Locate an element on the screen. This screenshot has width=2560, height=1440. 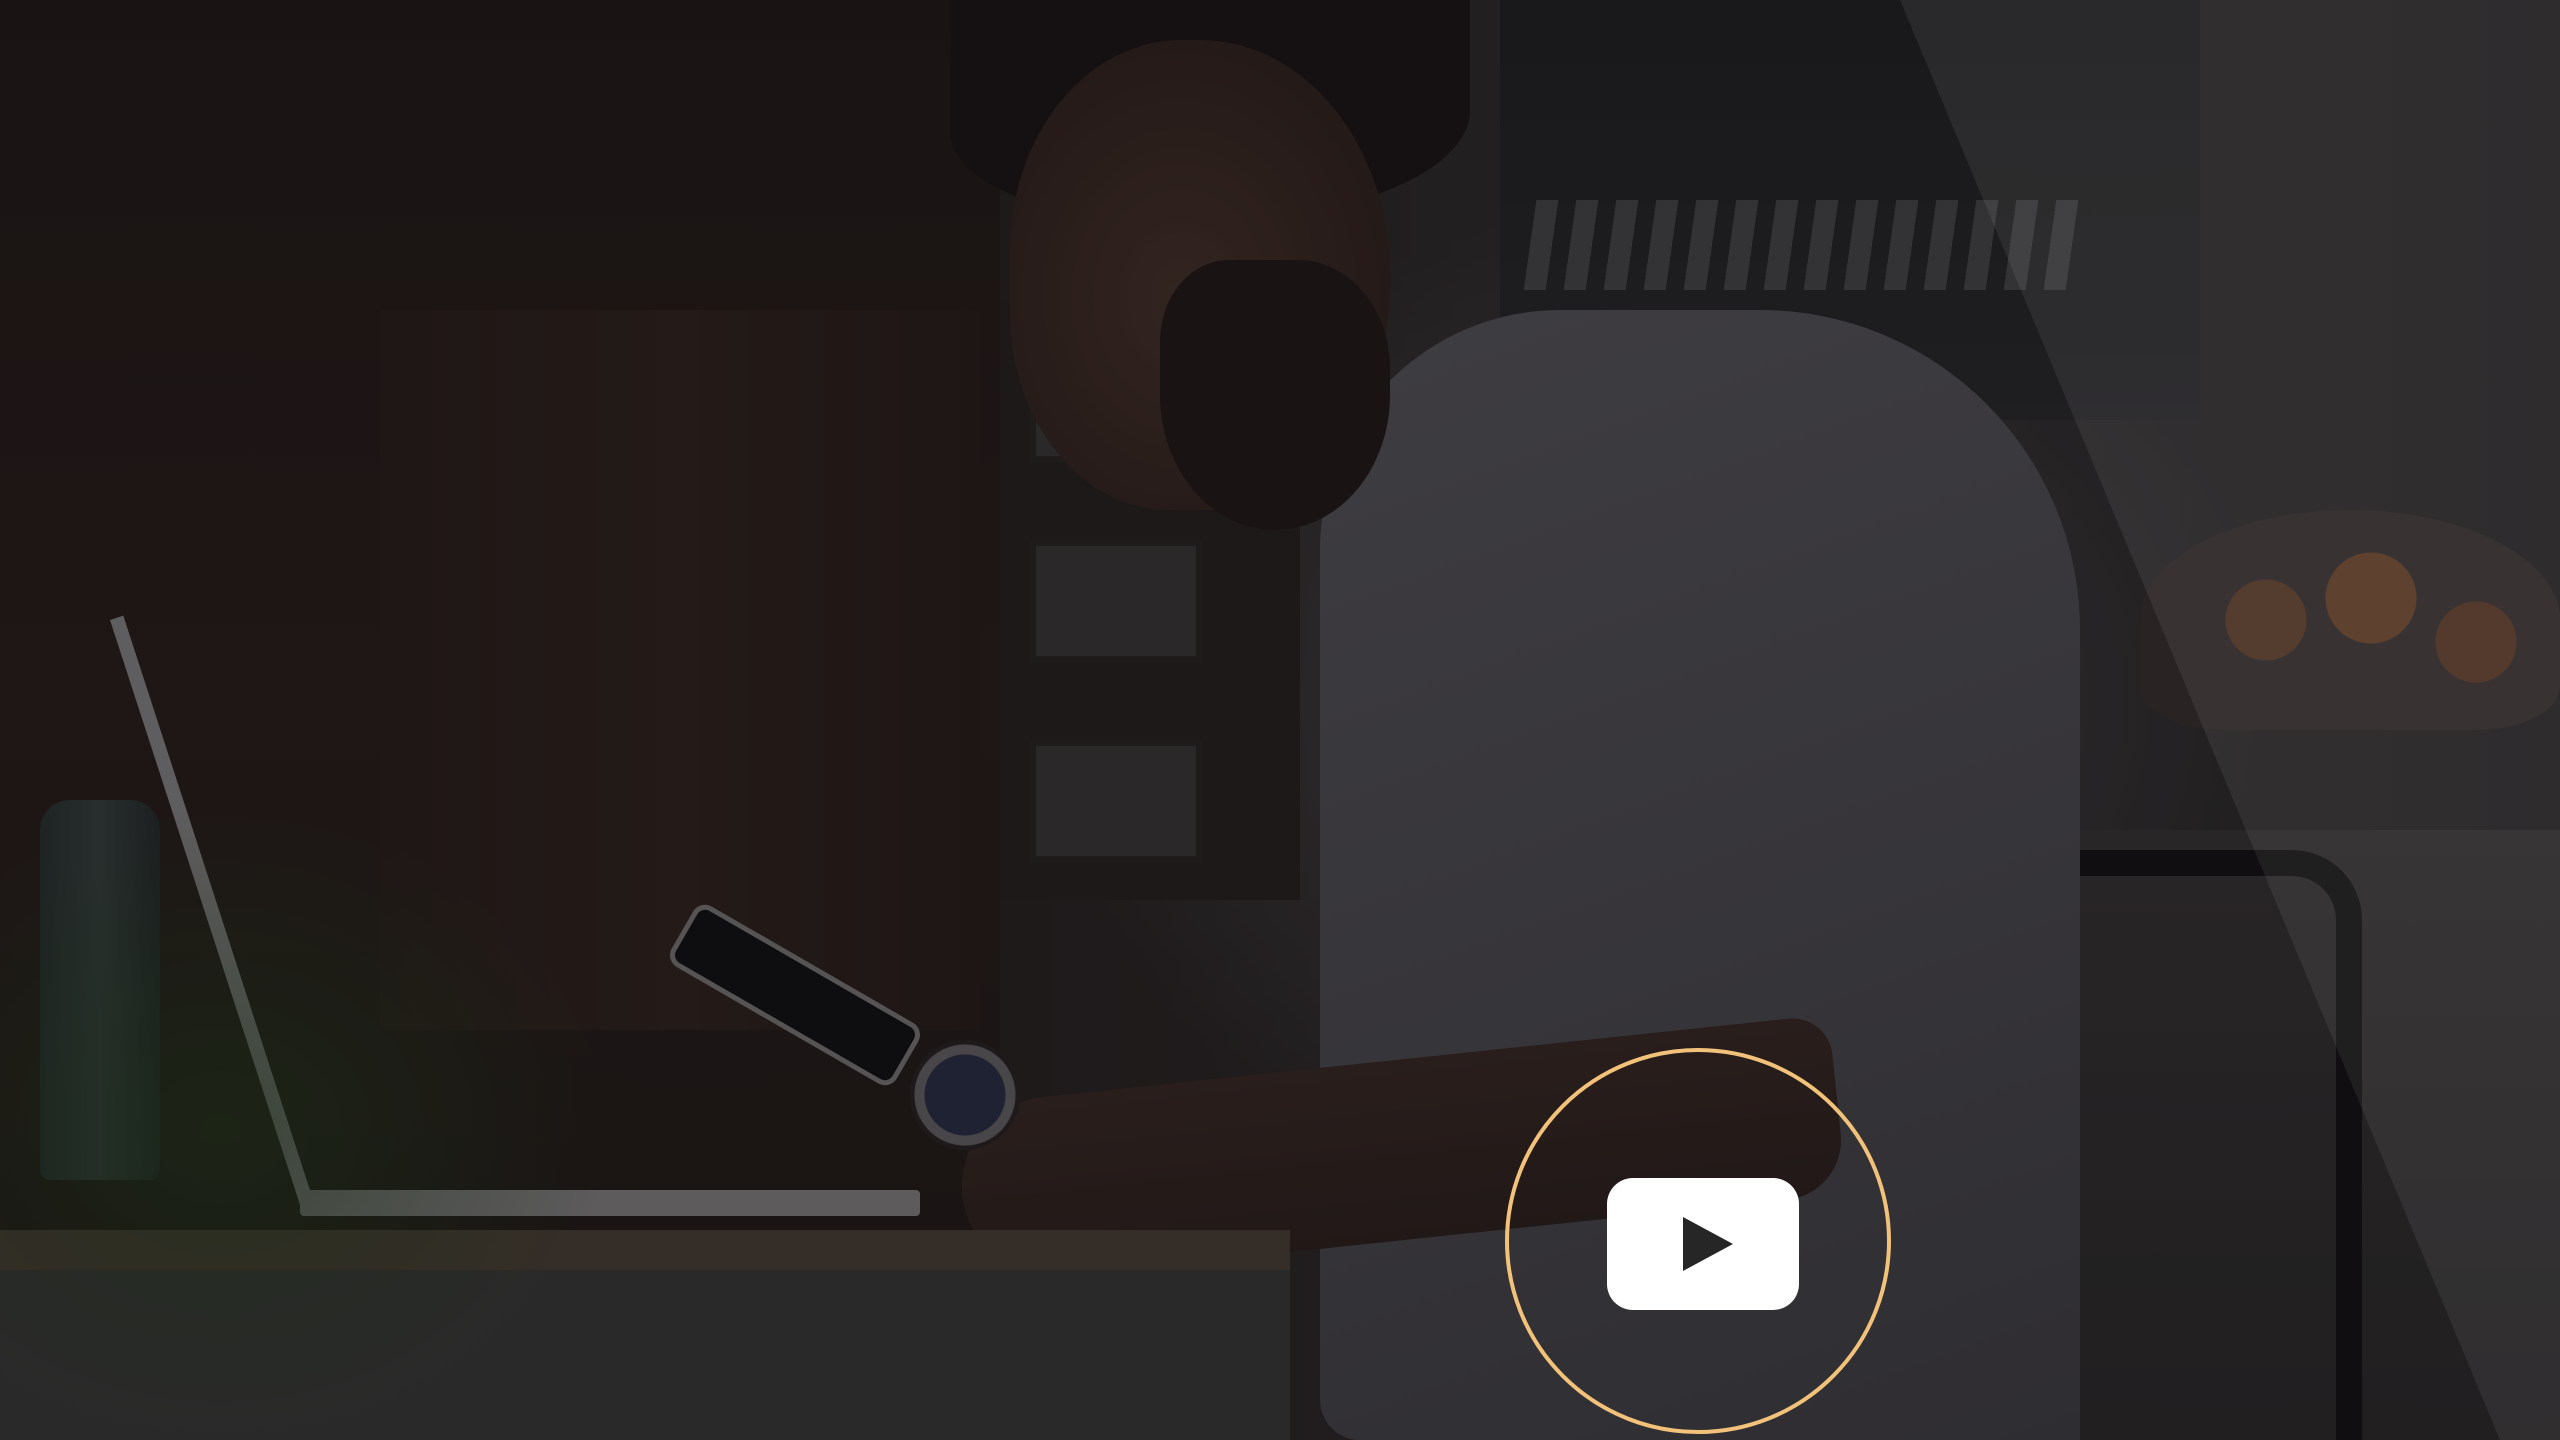
play-button is located at coordinates (1703, 1244).